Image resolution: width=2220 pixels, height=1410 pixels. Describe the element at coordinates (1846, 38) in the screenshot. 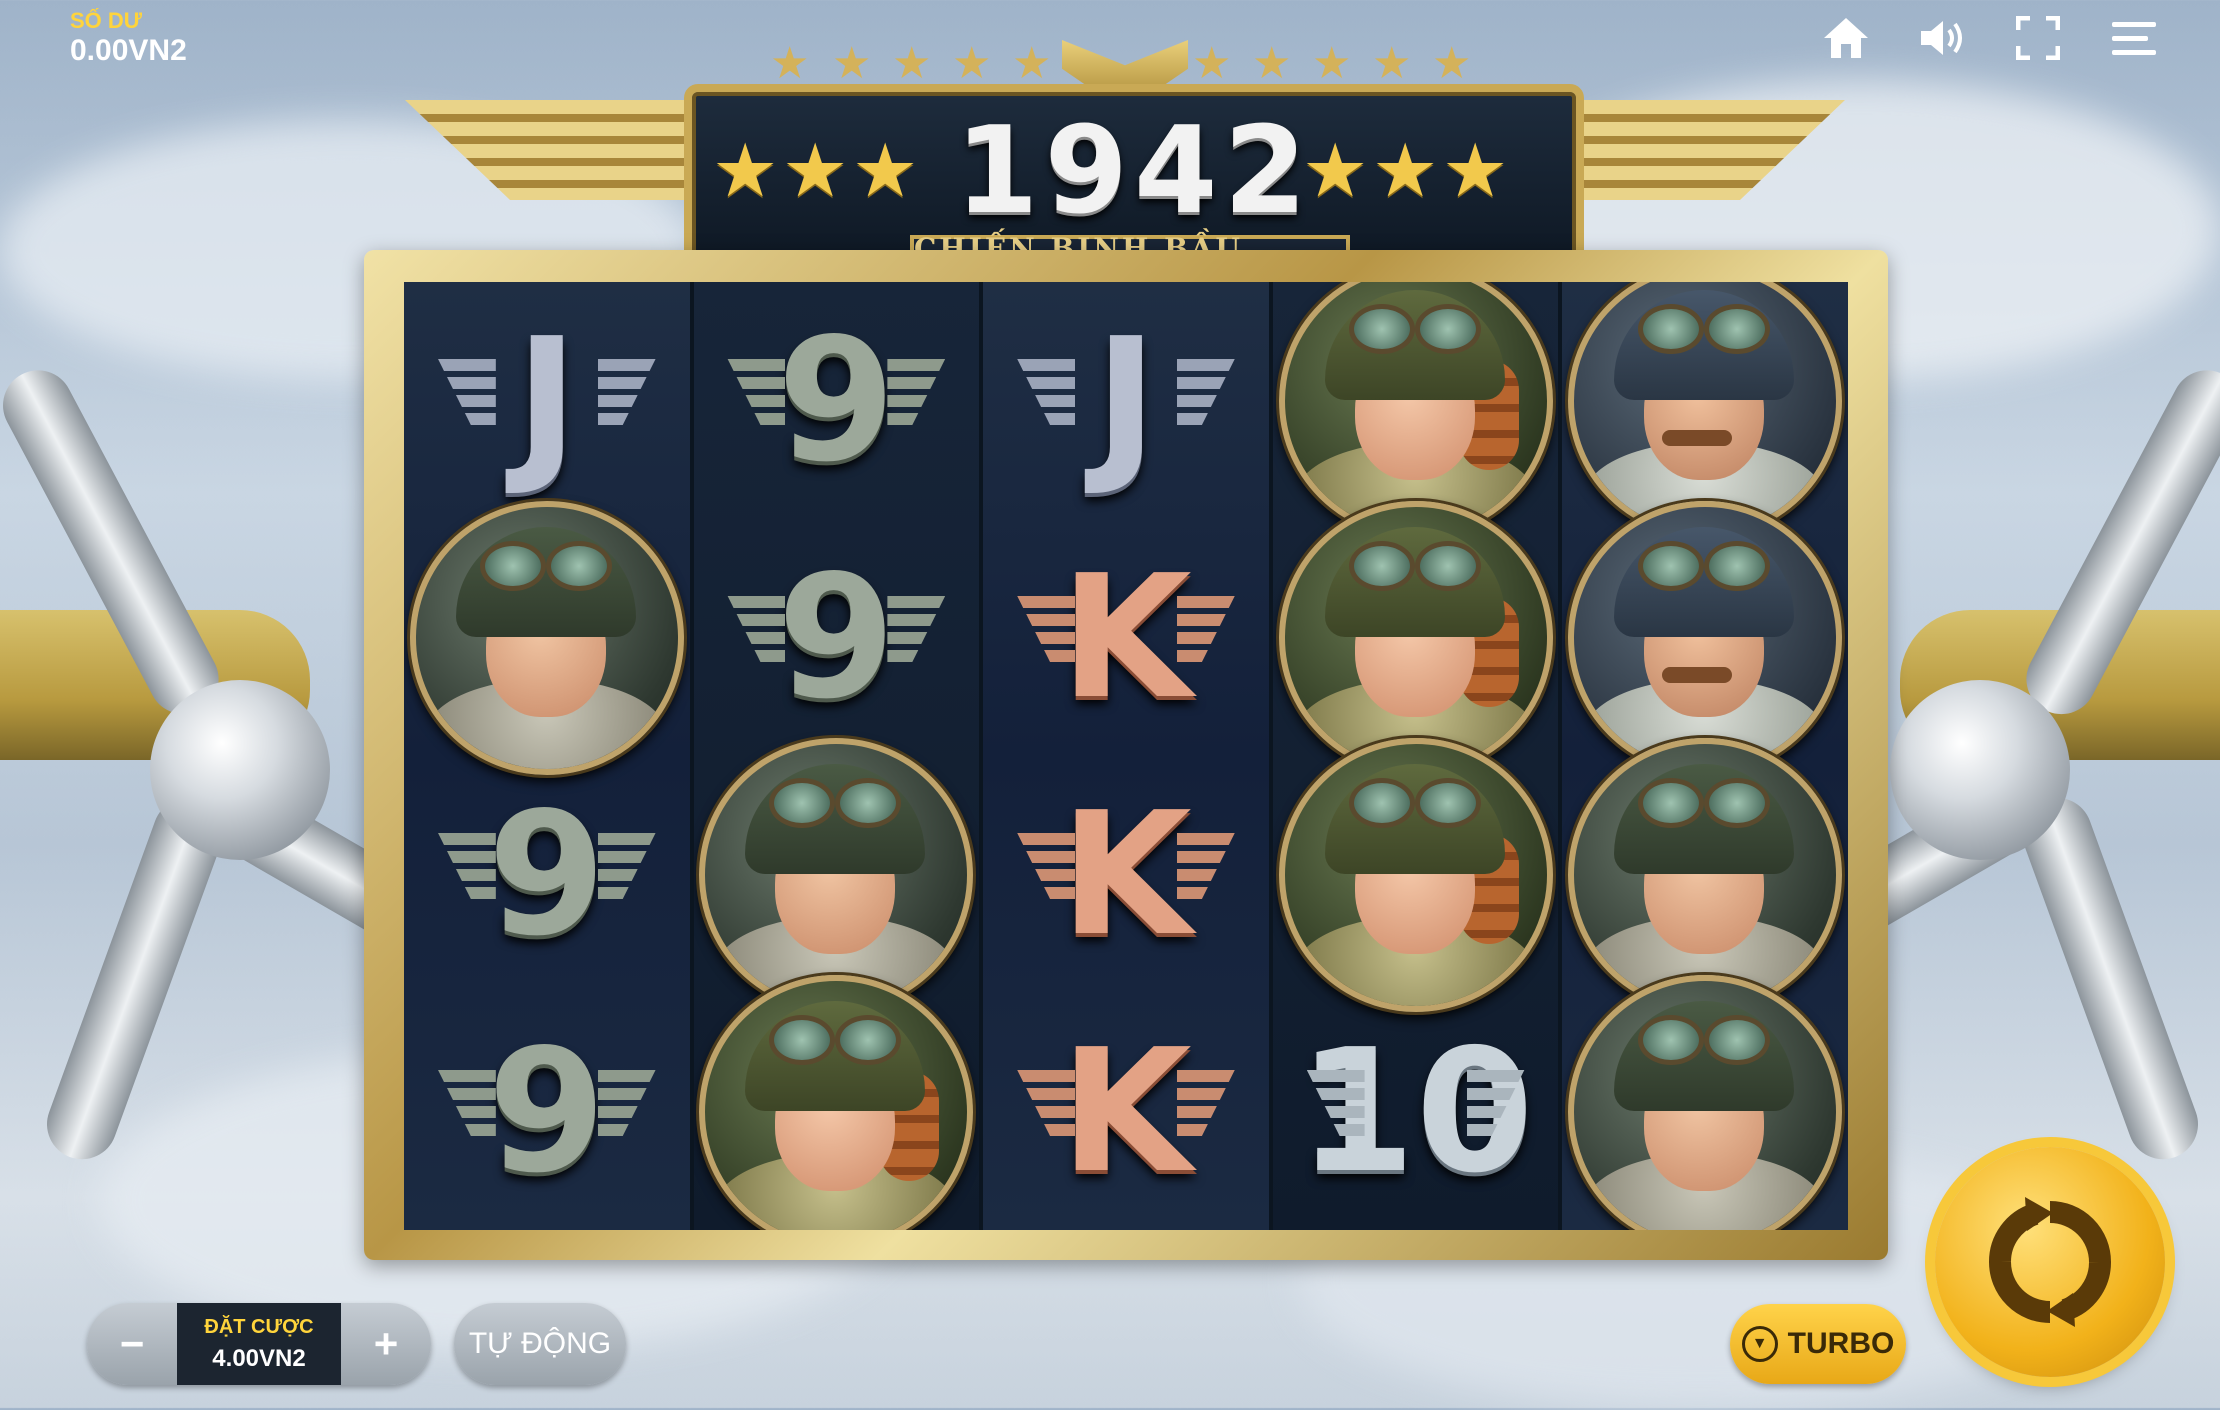

I see `home-icon` at that location.